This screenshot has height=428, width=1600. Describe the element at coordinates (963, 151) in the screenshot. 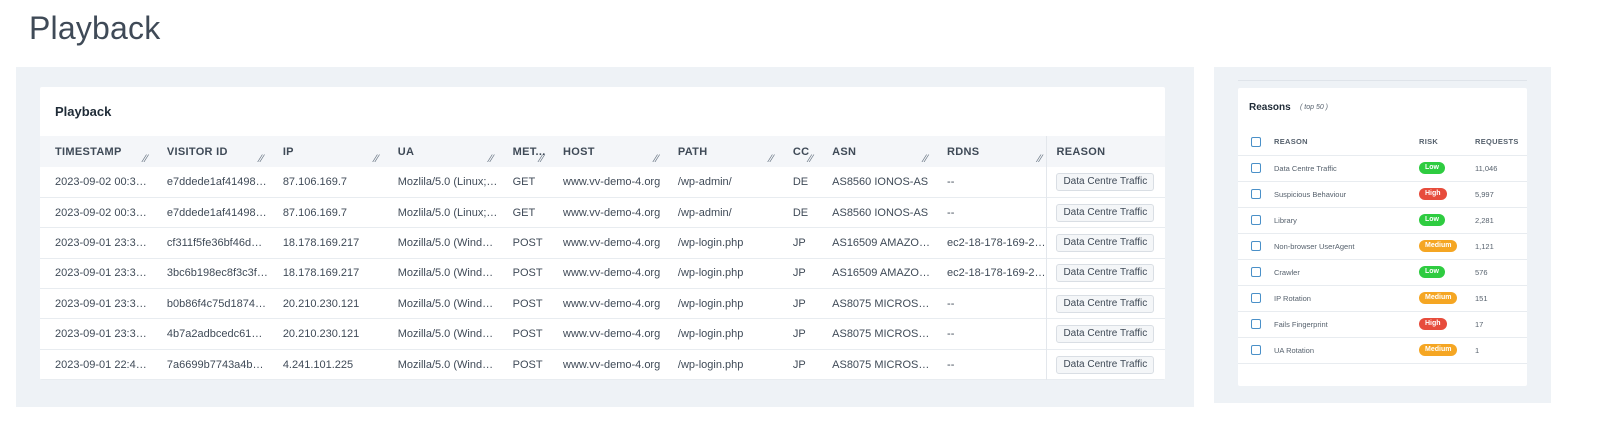

I see `col-header-label: RDNS` at that location.